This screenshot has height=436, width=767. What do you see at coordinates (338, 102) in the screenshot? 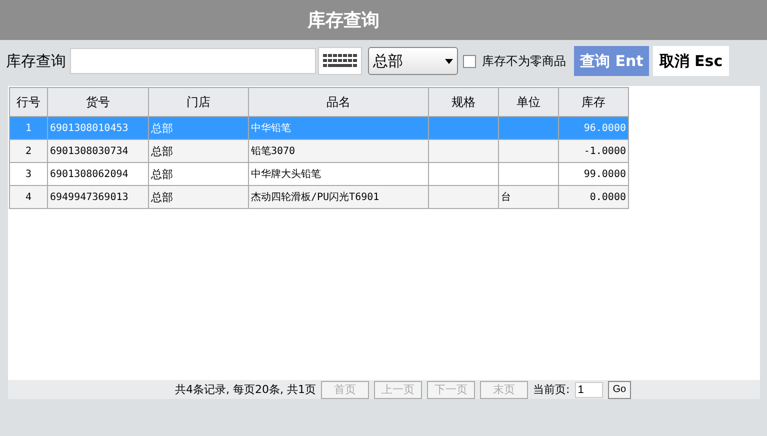
I see `column-header: 品名` at bounding box center [338, 102].